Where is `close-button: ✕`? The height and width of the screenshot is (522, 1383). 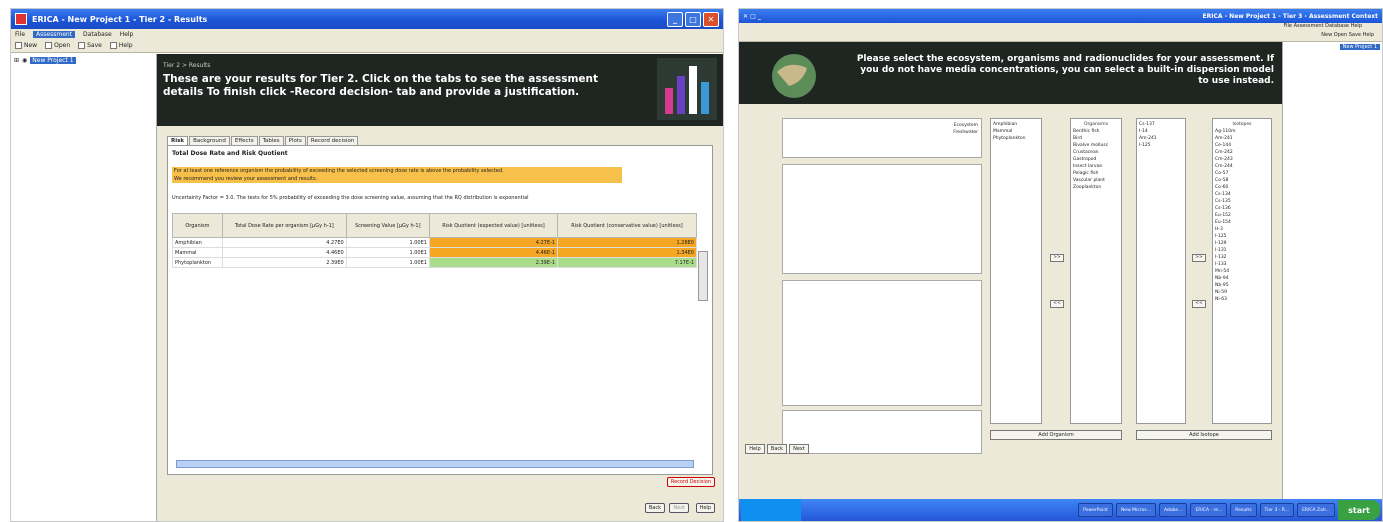
close-button: ✕ is located at coordinates (711, 19).